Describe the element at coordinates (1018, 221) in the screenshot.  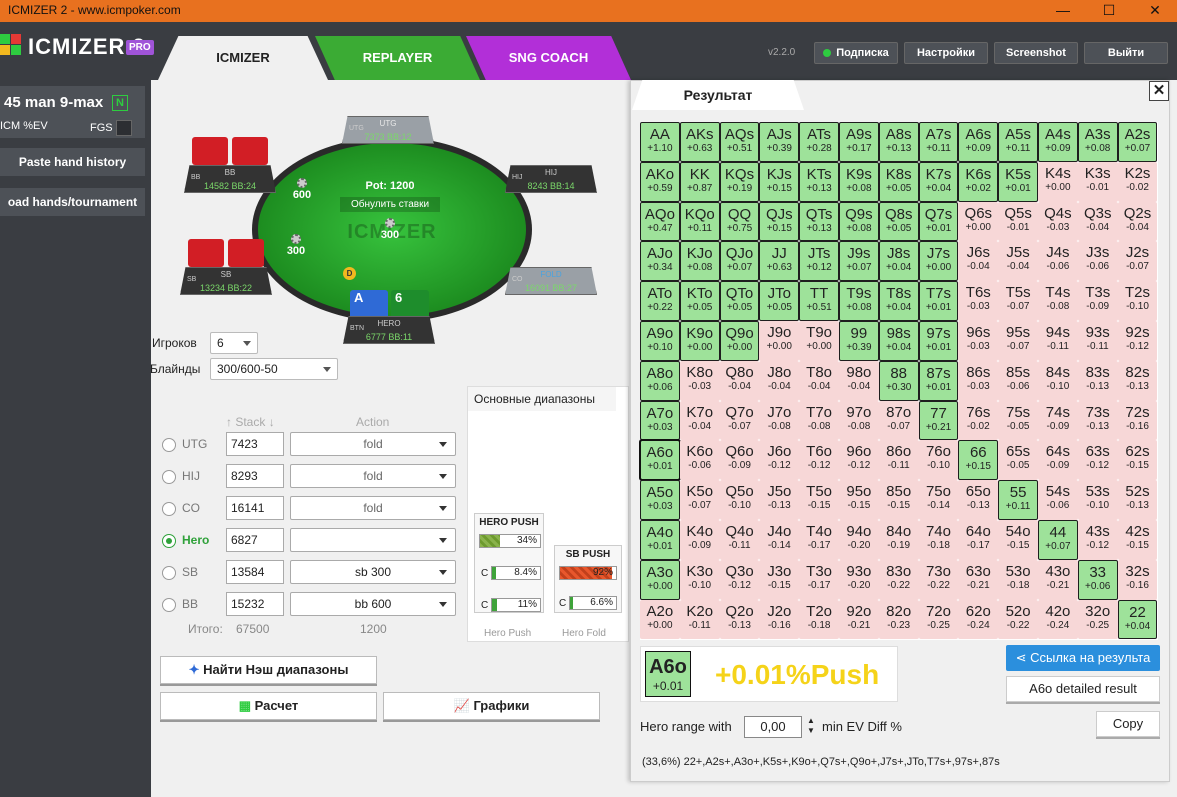
I see `matrix-cell: Q5s -0.01` at that location.